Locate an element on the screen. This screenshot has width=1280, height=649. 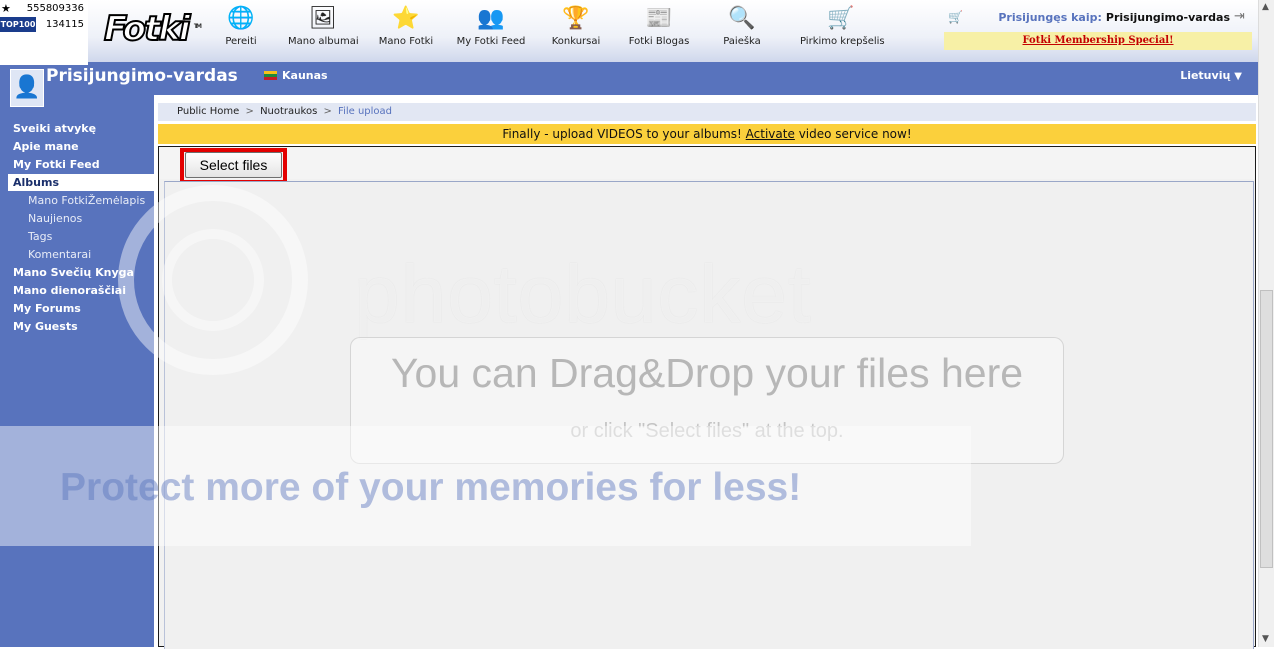
language-selector: Lietuvių ▼ is located at coordinates (1211, 76).